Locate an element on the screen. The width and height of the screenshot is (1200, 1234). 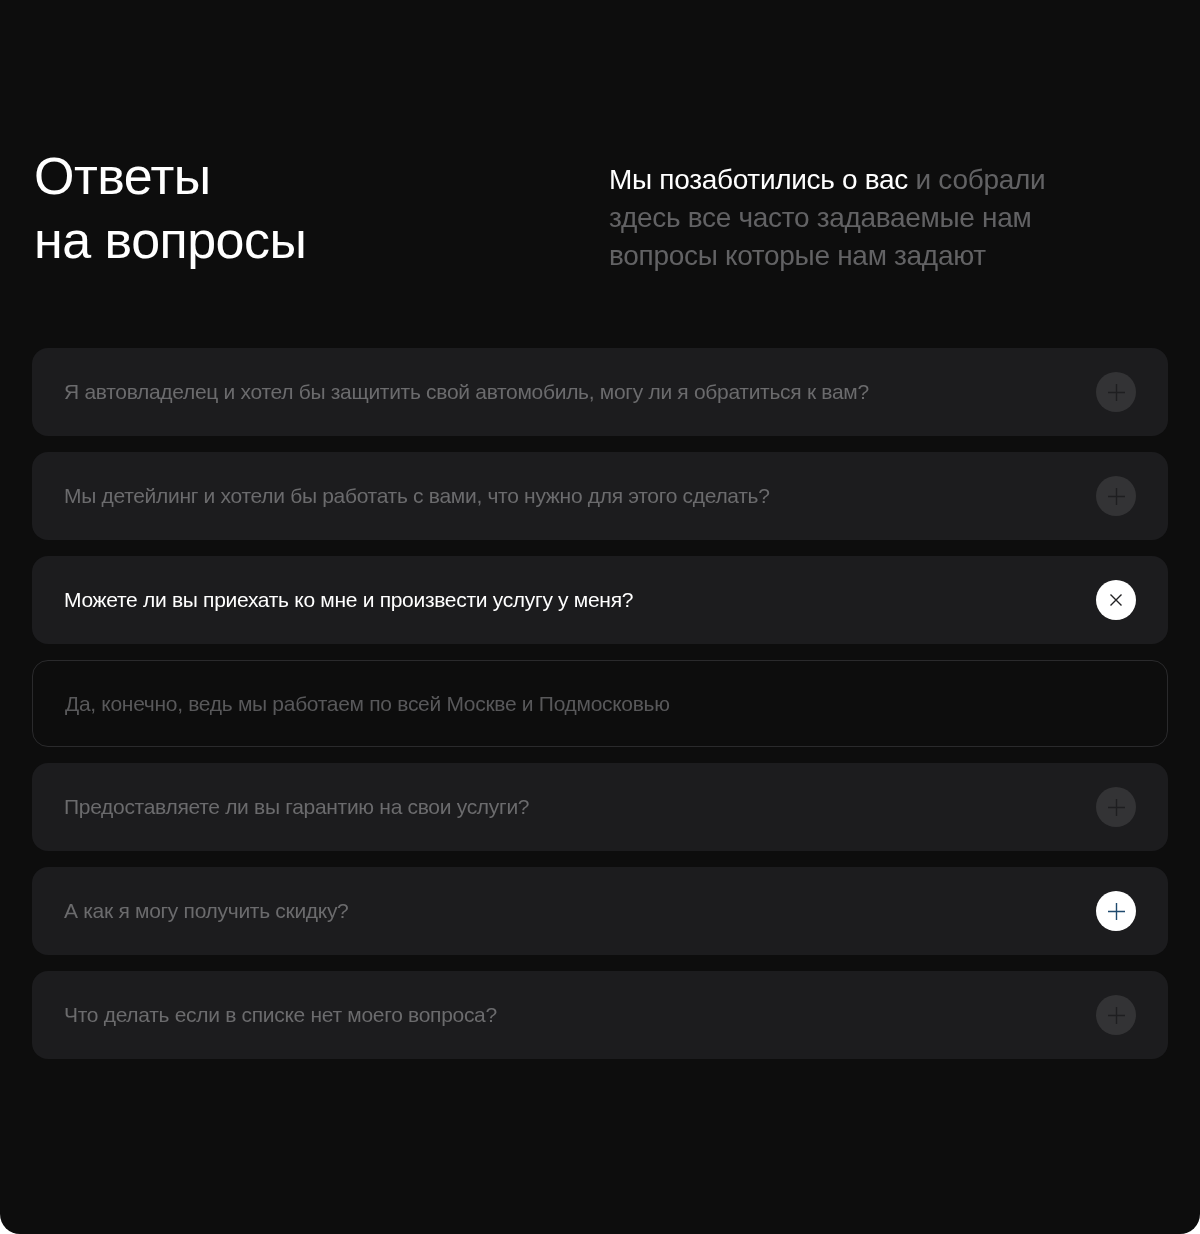
expand-button is located at coordinates (1116, 911).